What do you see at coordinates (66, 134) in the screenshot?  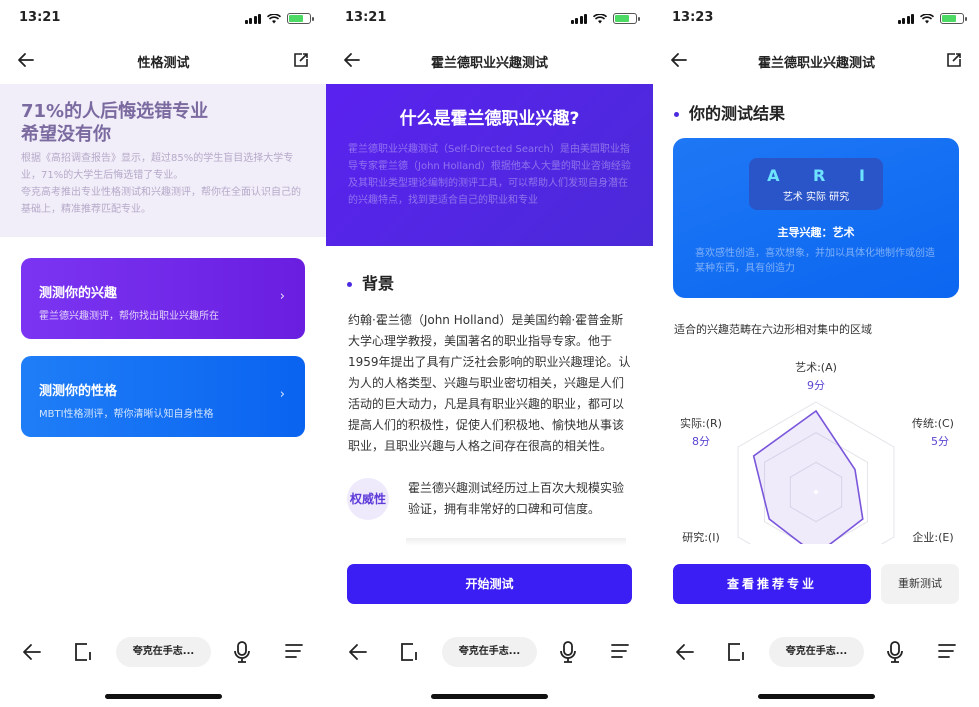 I see `hero-title-line-2: 希望没有你` at bounding box center [66, 134].